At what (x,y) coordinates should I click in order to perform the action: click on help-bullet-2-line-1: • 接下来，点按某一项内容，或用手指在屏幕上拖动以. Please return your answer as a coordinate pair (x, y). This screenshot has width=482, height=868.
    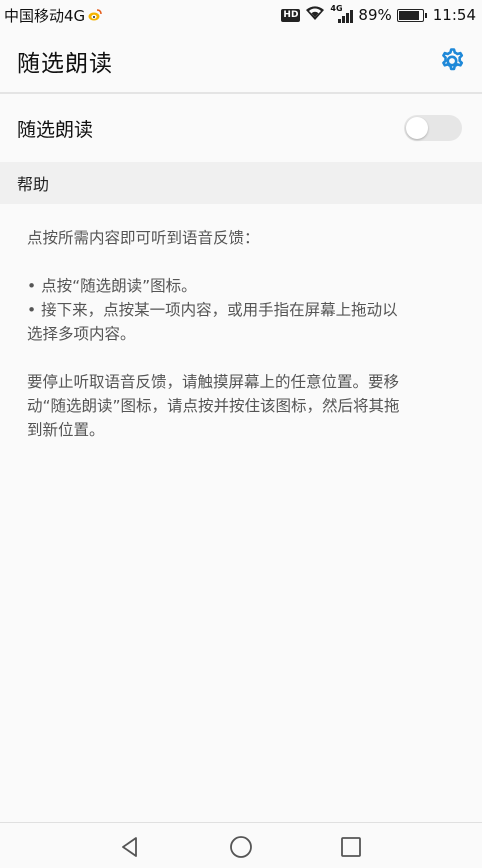
    Looking at the image, I should click on (212, 310).